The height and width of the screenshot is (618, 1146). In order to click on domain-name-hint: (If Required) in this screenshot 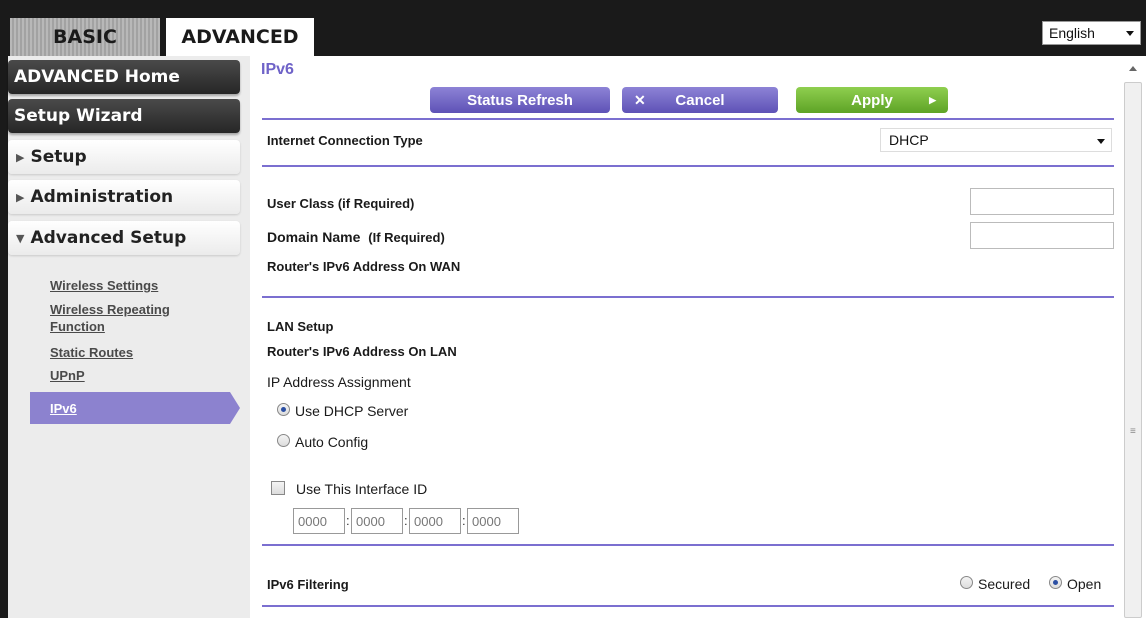, I will do `click(406, 237)`.